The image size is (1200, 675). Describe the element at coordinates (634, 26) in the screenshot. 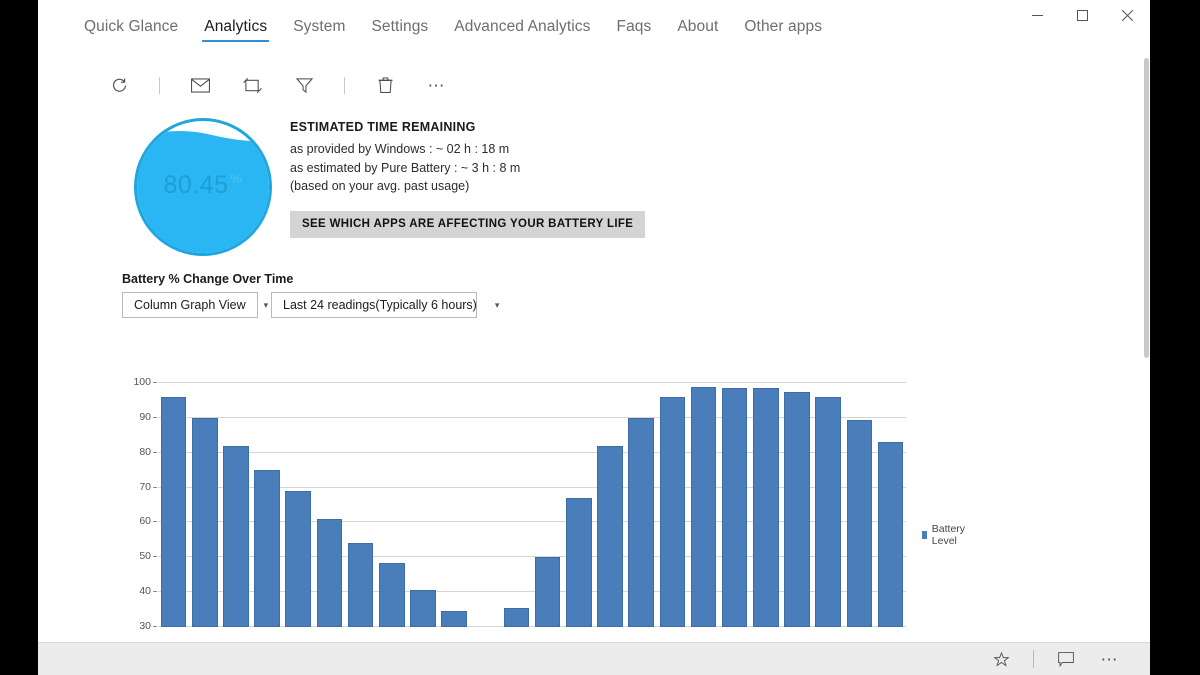

I see `nav-tab-label: Faqs` at that location.